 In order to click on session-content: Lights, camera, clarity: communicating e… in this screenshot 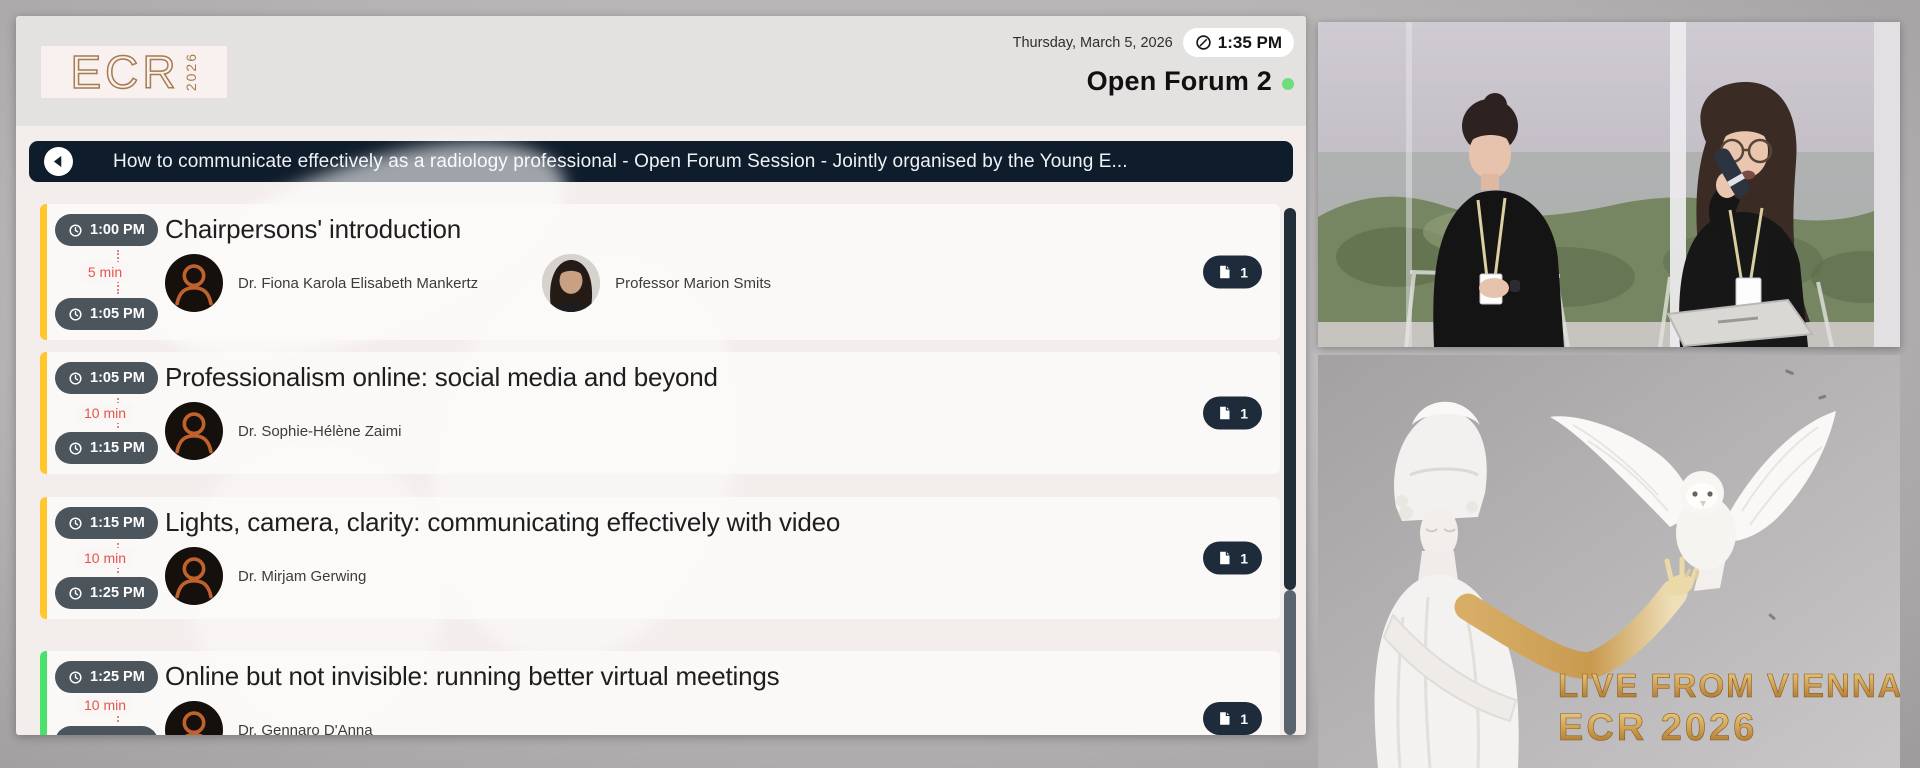, I will do `click(662, 556)`.